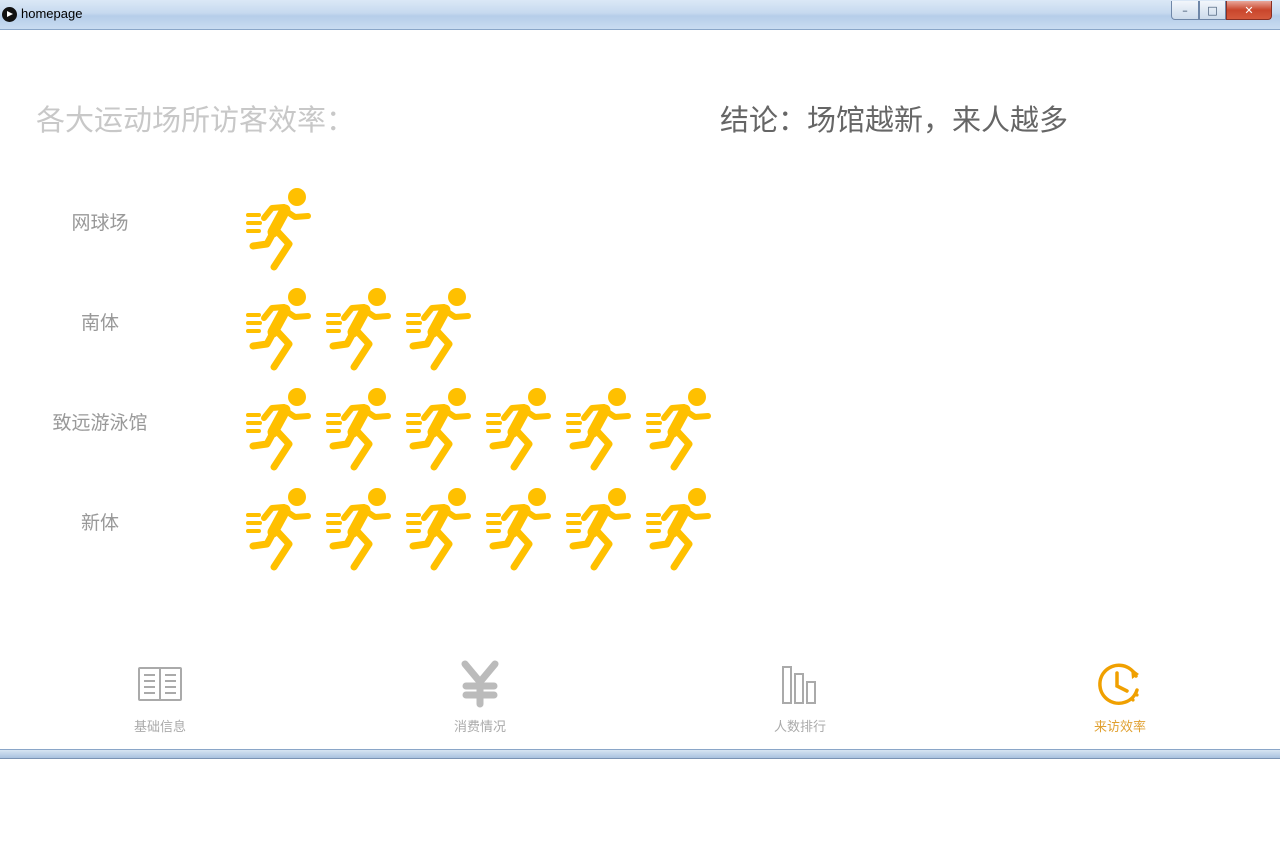 The width and height of the screenshot is (1280, 861). What do you see at coordinates (1118, 684) in the screenshot?
I see `clock-icon` at bounding box center [1118, 684].